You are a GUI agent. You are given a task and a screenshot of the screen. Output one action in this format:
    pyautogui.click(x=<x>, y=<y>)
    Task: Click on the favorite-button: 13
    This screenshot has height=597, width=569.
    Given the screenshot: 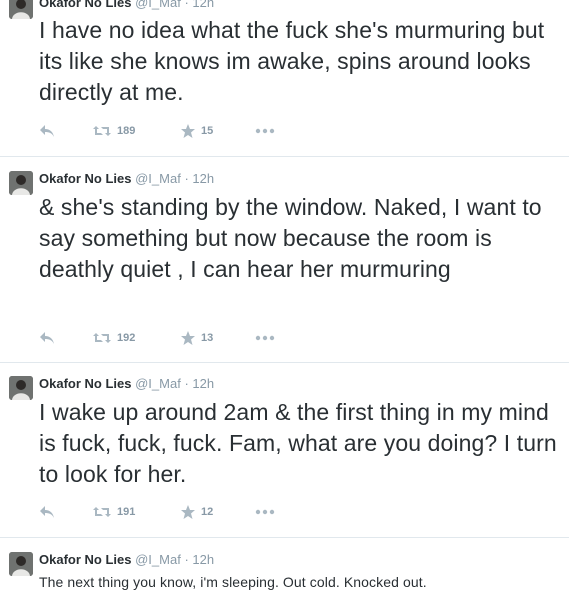 What is the action you would take?
    pyautogui.click(x=196, y=338)
    